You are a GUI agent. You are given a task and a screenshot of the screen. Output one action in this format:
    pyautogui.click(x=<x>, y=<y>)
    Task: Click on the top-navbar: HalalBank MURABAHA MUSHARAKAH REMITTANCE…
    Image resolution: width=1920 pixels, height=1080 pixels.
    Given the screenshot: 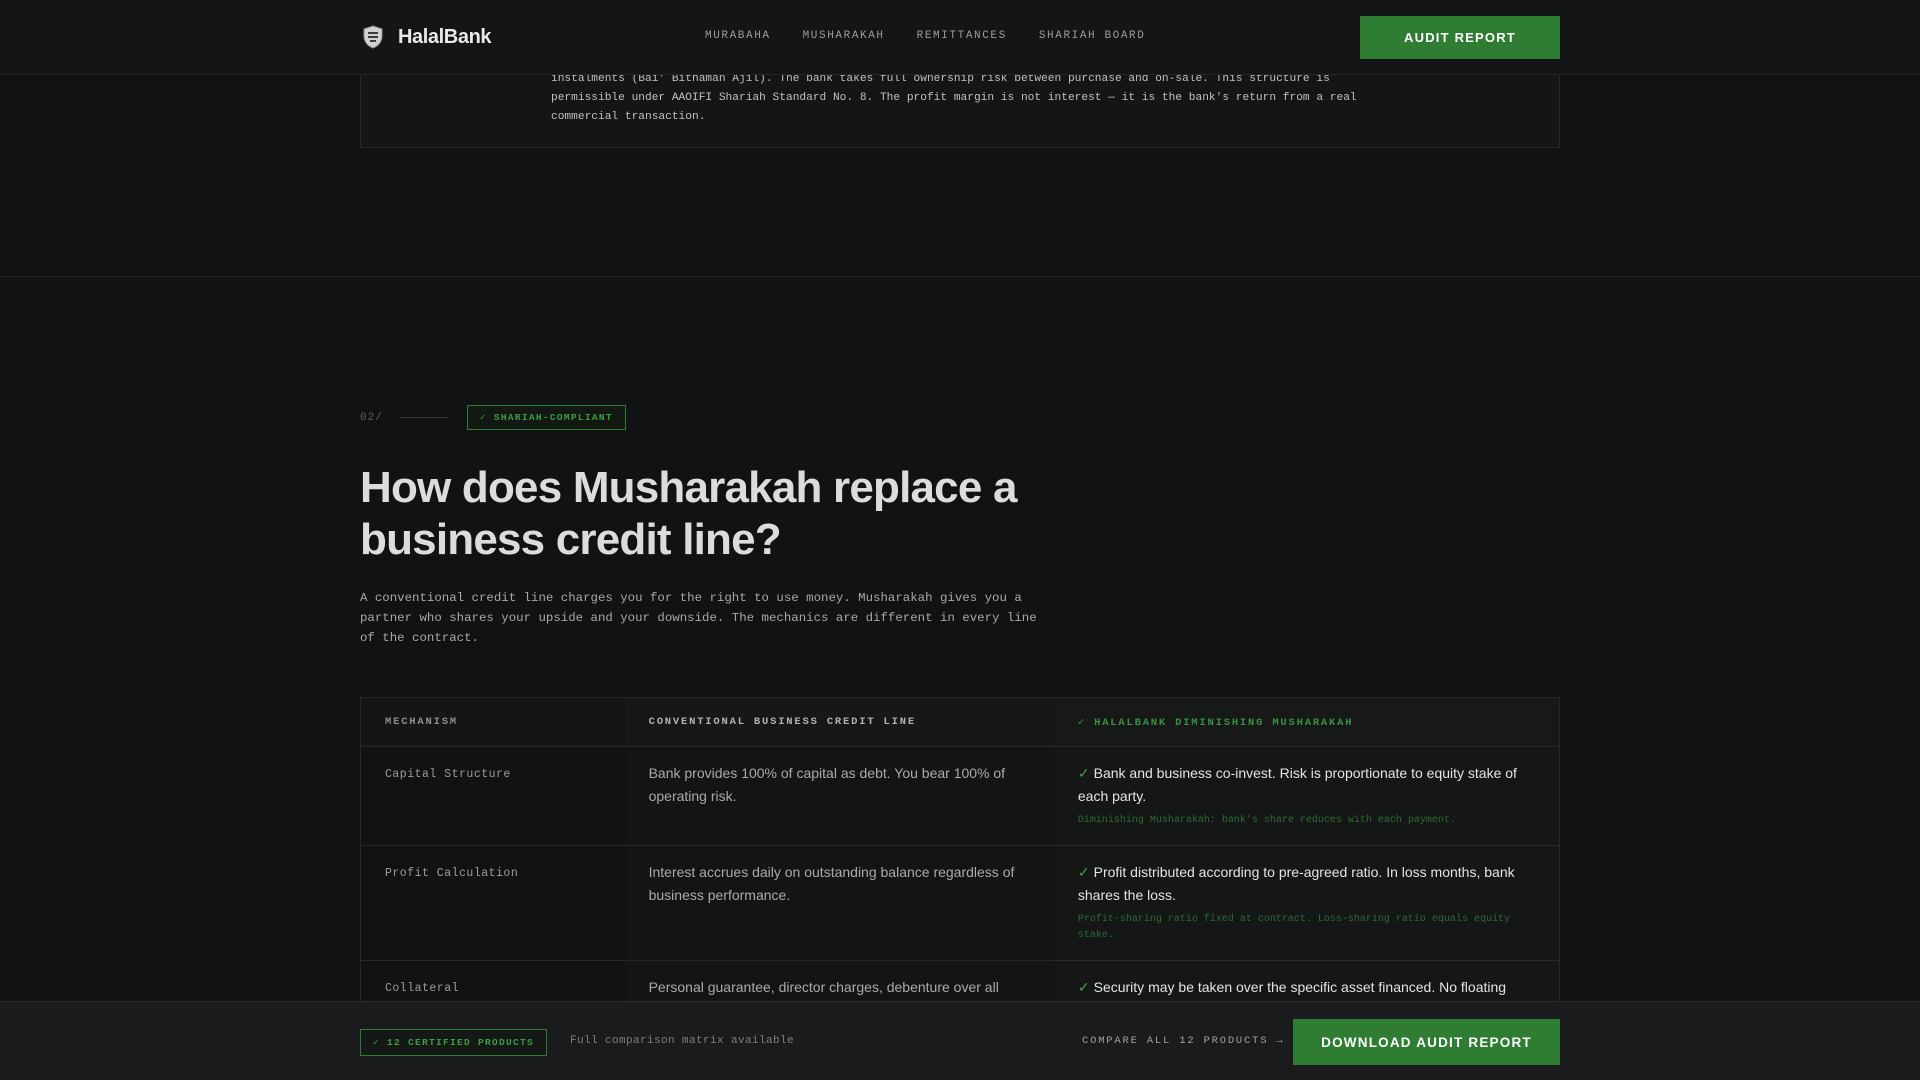 What is the action you would take?
    pyautogui.click(x=960, y=37)
    